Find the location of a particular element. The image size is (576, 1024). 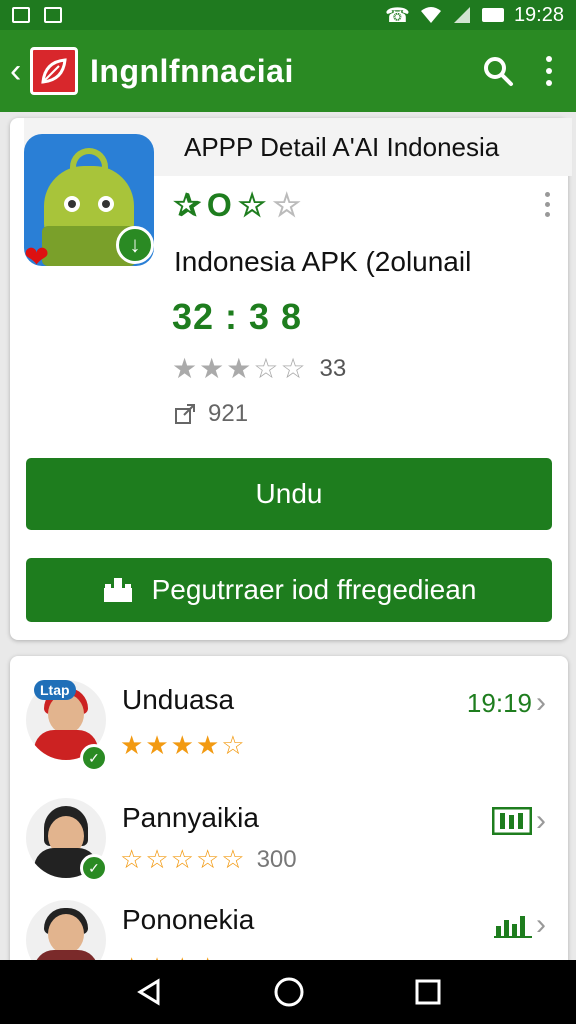

status-bar: ☎ 19:28 is located at coordinates (288, 15).